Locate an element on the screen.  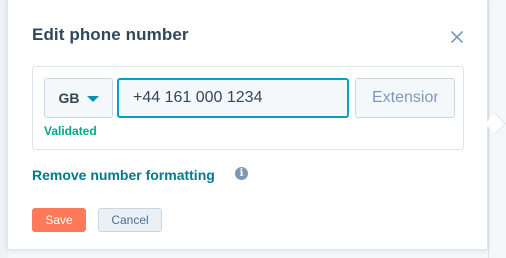
validation-status: Validated is located at coordinates (70, 131).